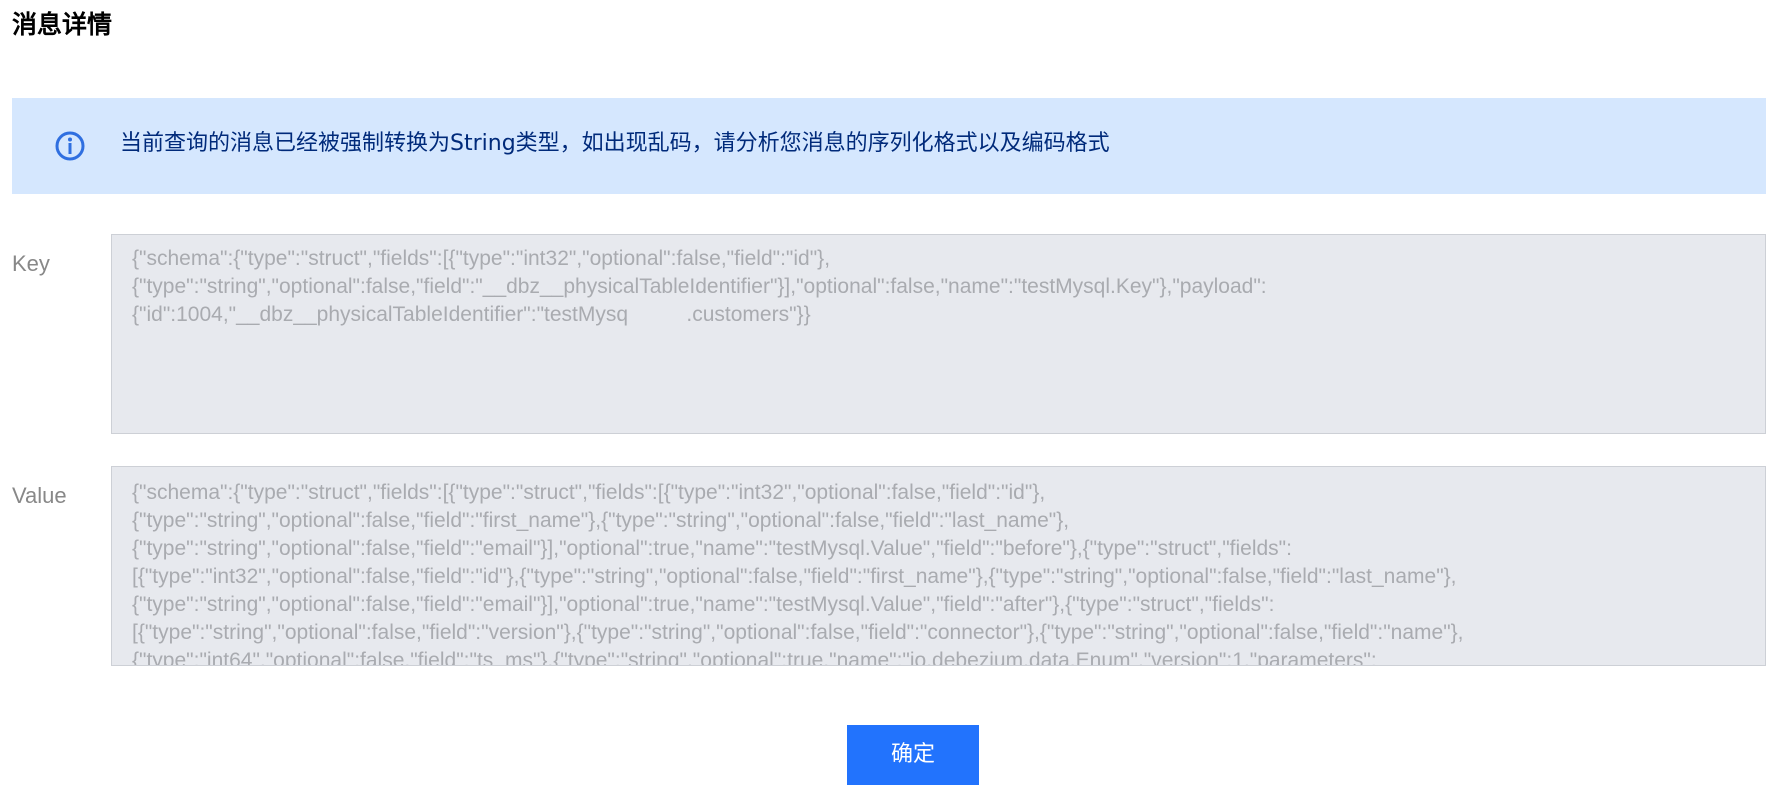  I want to click on confirm-button: 确定, so click(913, 755).